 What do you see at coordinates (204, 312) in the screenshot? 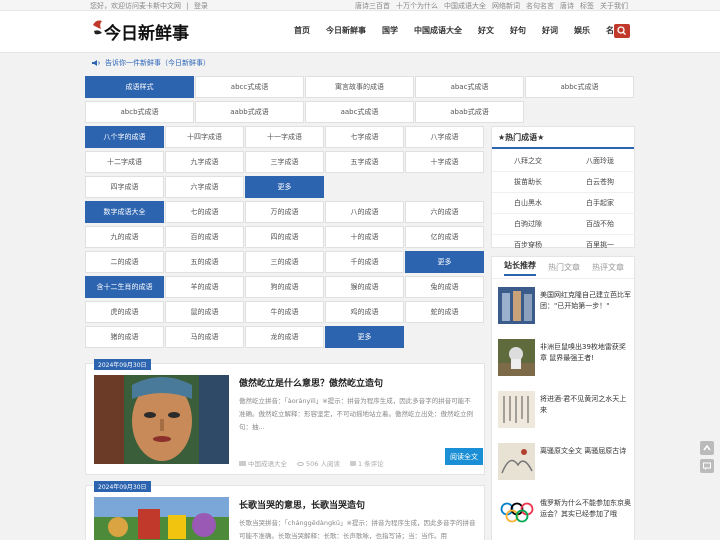
I see `grid-cell: 鼠的成语` at bounding box center [204, 312].